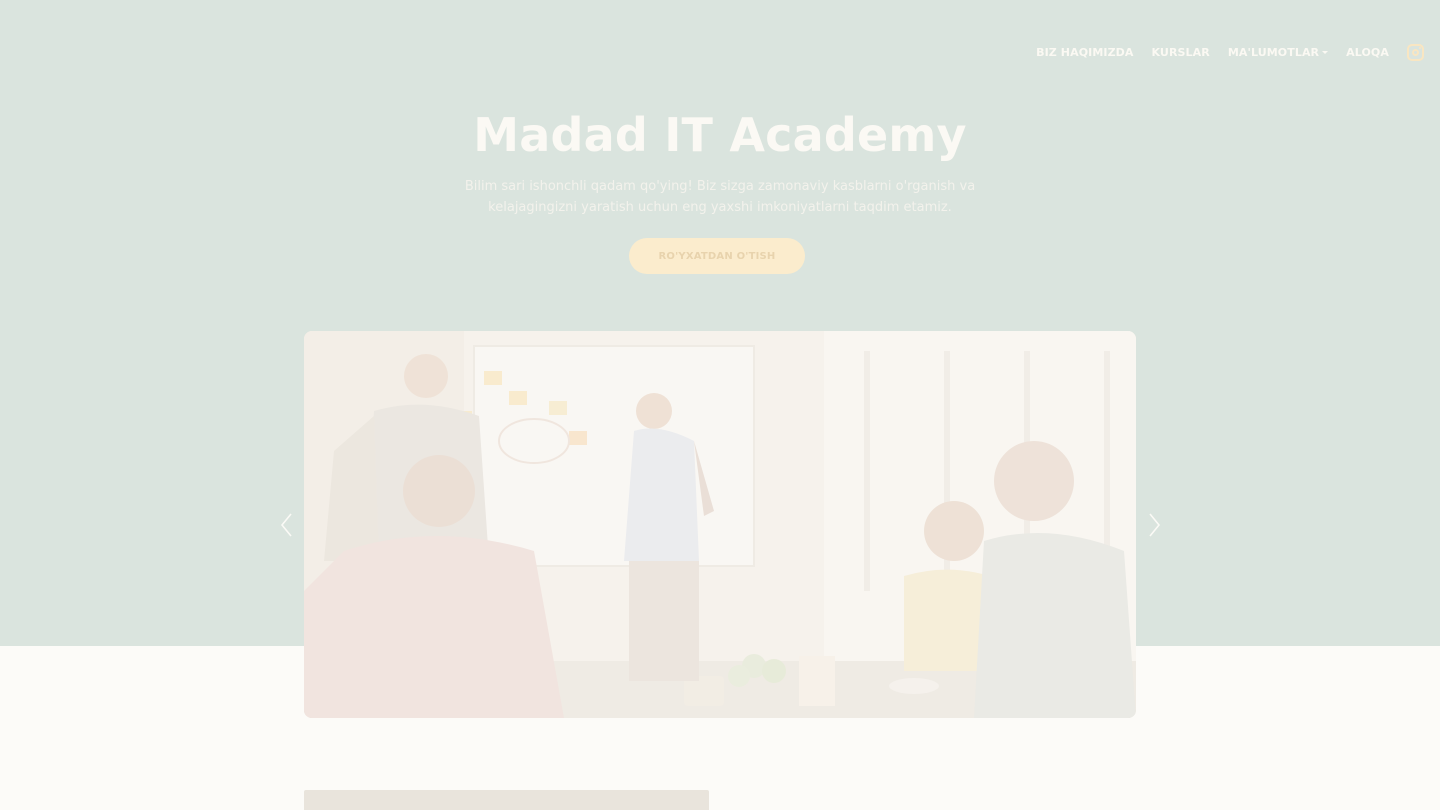  I want to click on instagram-icon-lens, so click(1415, 52).